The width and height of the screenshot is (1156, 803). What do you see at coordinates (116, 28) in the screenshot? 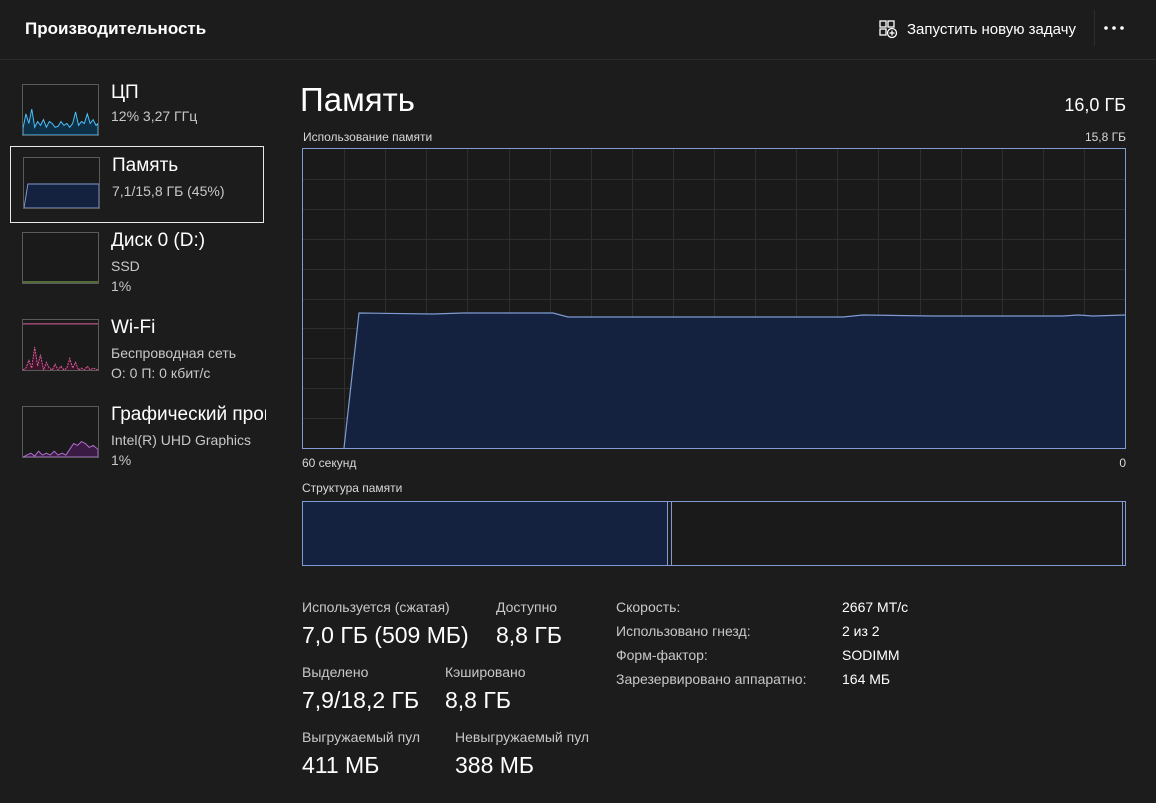
I see `page-title: Производительность` at bounding box center [116, 28].